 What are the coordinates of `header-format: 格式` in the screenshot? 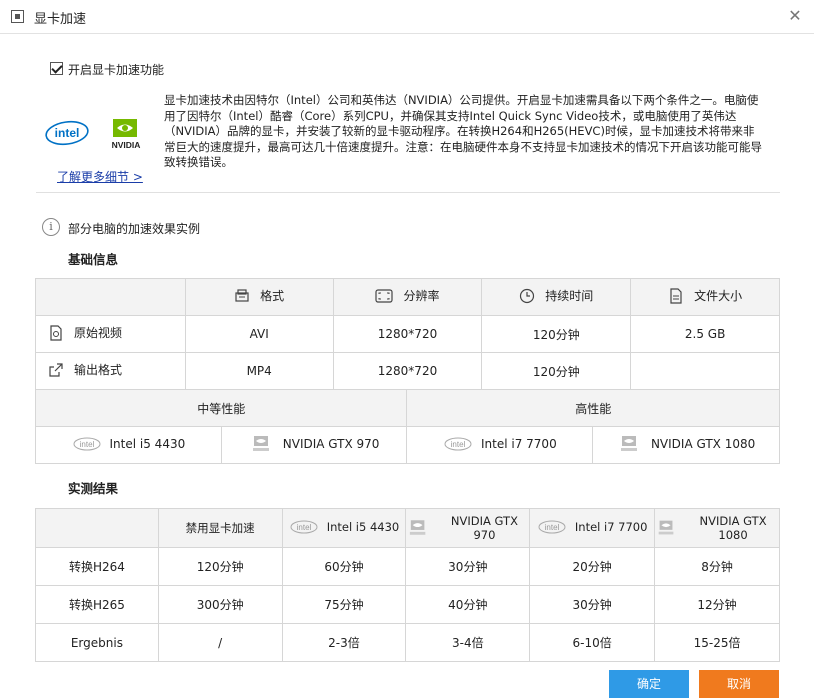 It's located at (259, 297).